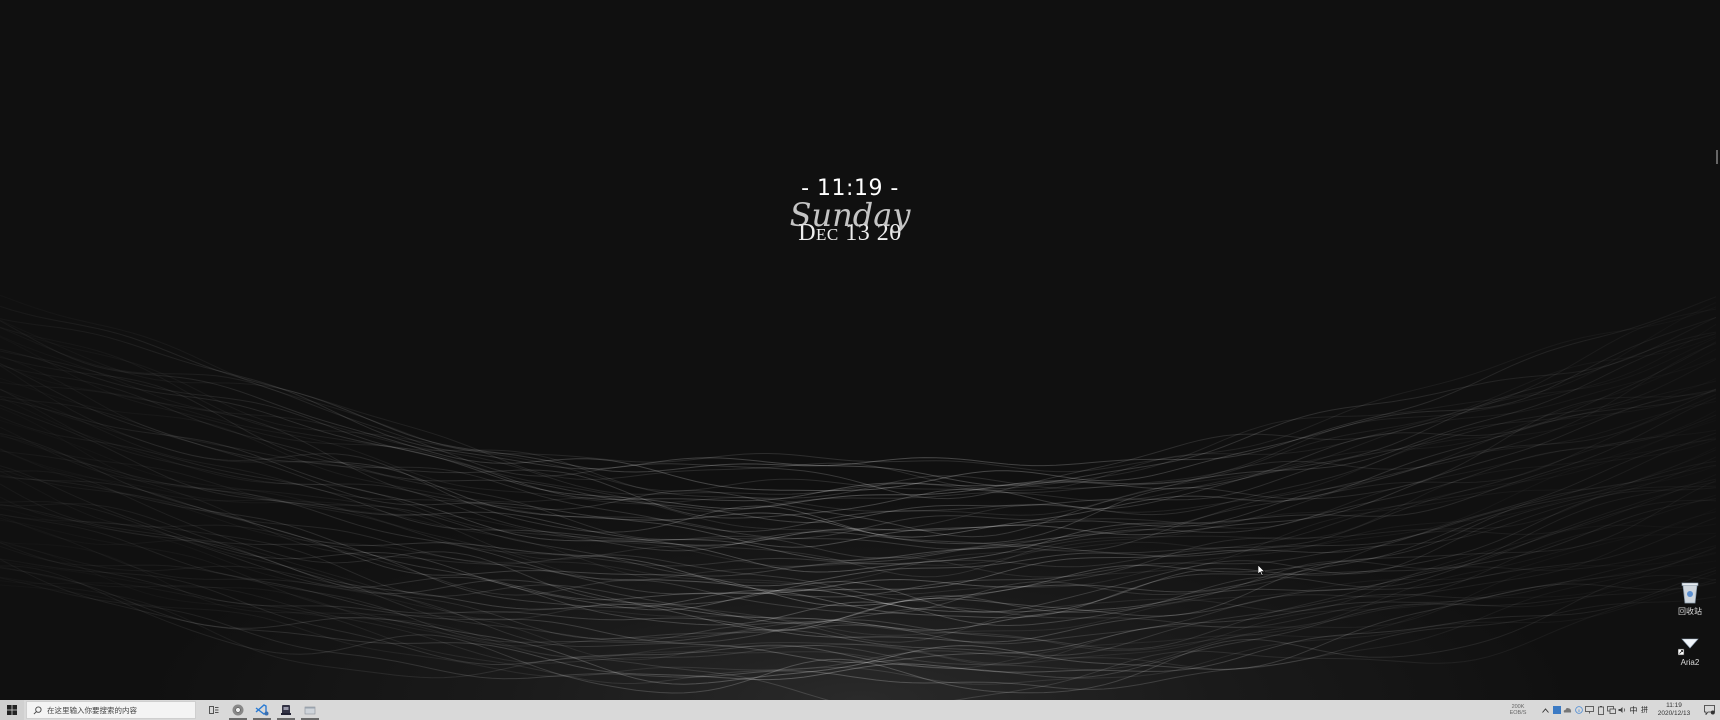 This screenshot has width=1720, height=720. What do you see at coordinates (1690, 593) in the screenshot?
I see `recycle-bin-icon` at bounding box center [1690, 593].